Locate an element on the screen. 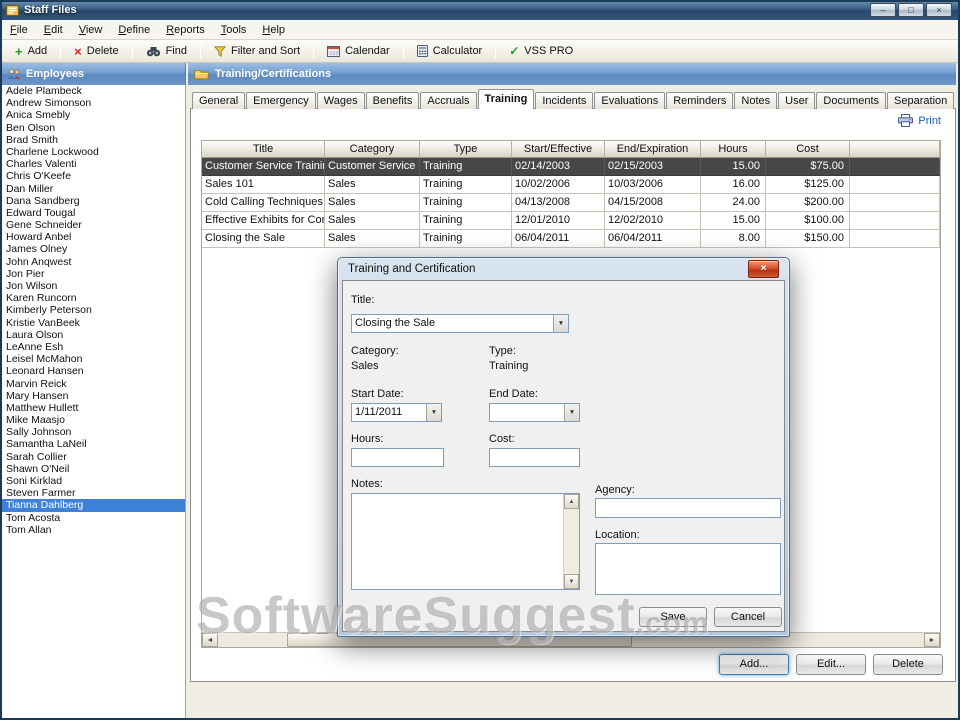 The width and height of the screenshot is (960, 720). employee-list-item: Kristie VanBeek is located at coordinates (93, 323).